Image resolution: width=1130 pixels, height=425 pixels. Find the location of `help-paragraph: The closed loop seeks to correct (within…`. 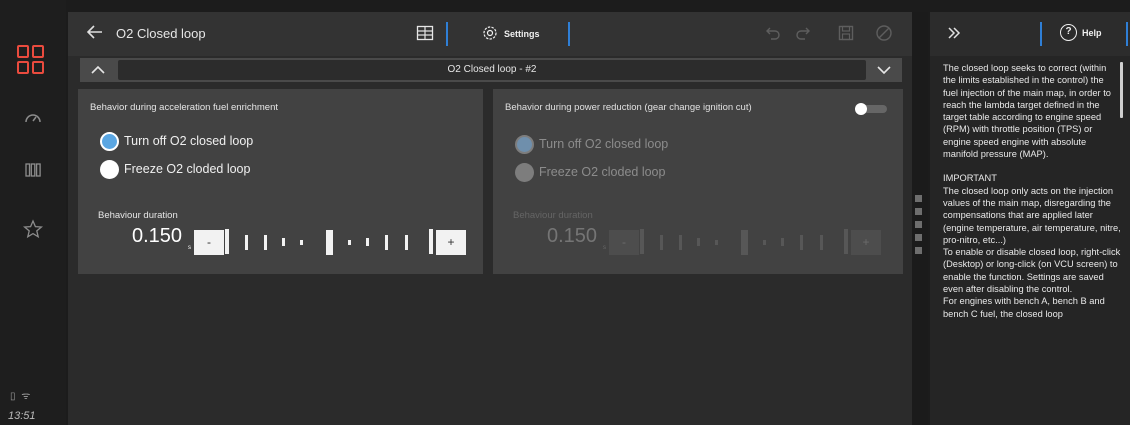

help-paragraph: The closed loop seeks to correct (within… is located at coordinates (1027, 111).